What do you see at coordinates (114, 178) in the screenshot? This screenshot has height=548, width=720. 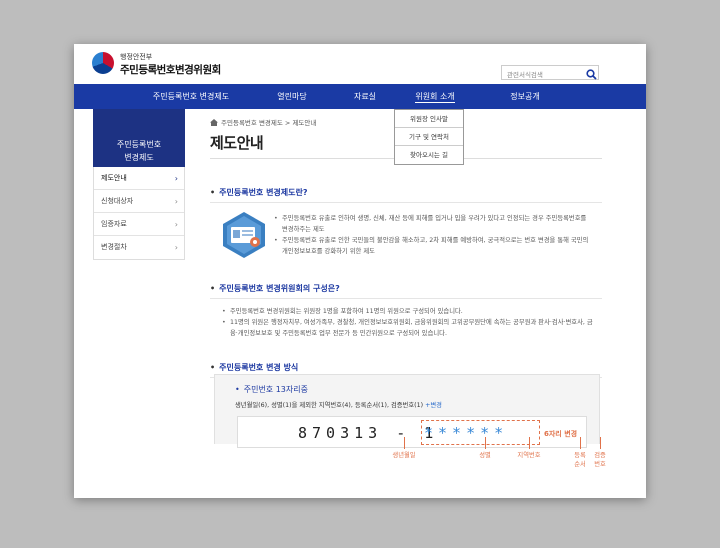 I see `sidebar-item-label: 제도안내` at bounding box center [114, 178].